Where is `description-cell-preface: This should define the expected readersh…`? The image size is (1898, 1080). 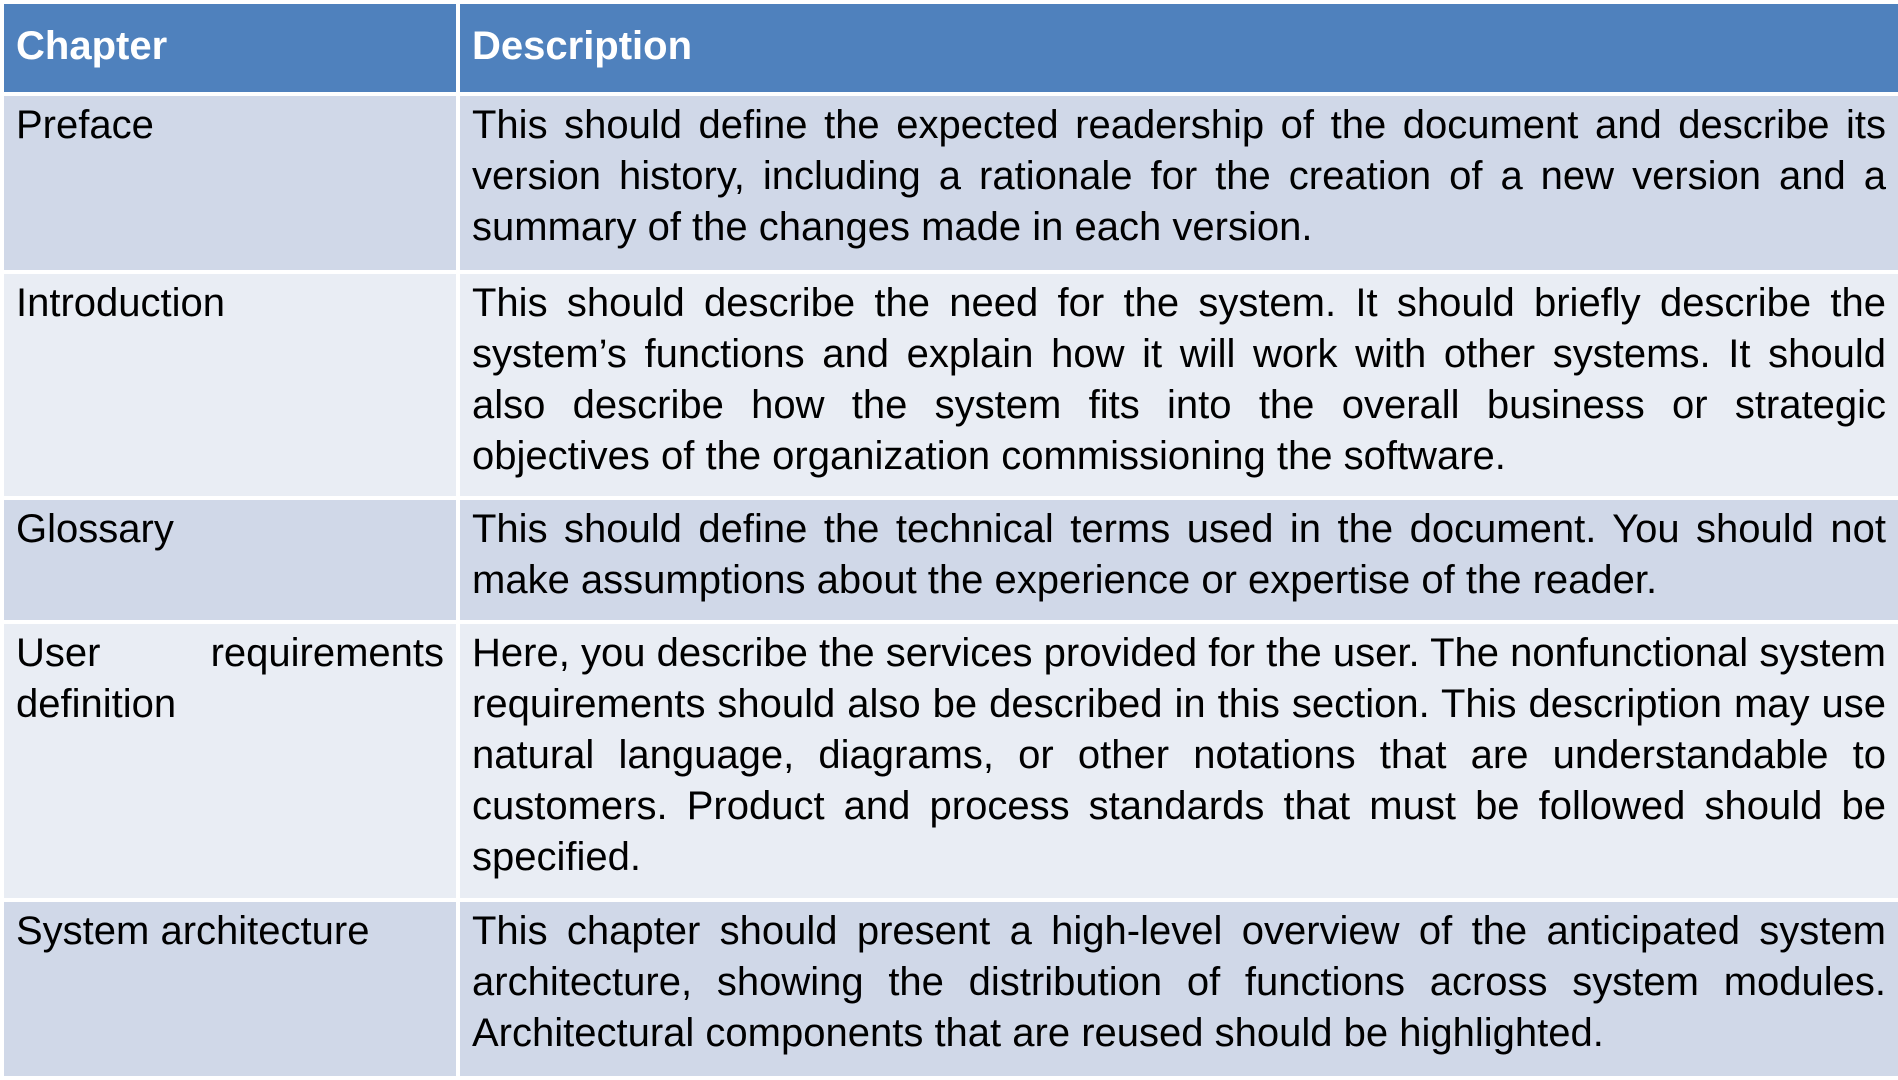 description-cell-preface: This should define the expected readersh… is located at coordinates (1177, 183).